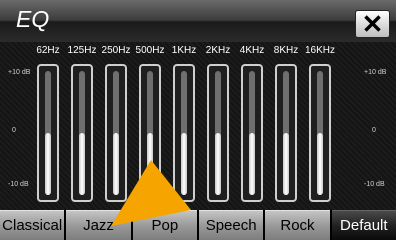  Describe the element at coordinates (374, 184) in the screenshot. I see `scale-right-min: -10 dB` at that location.